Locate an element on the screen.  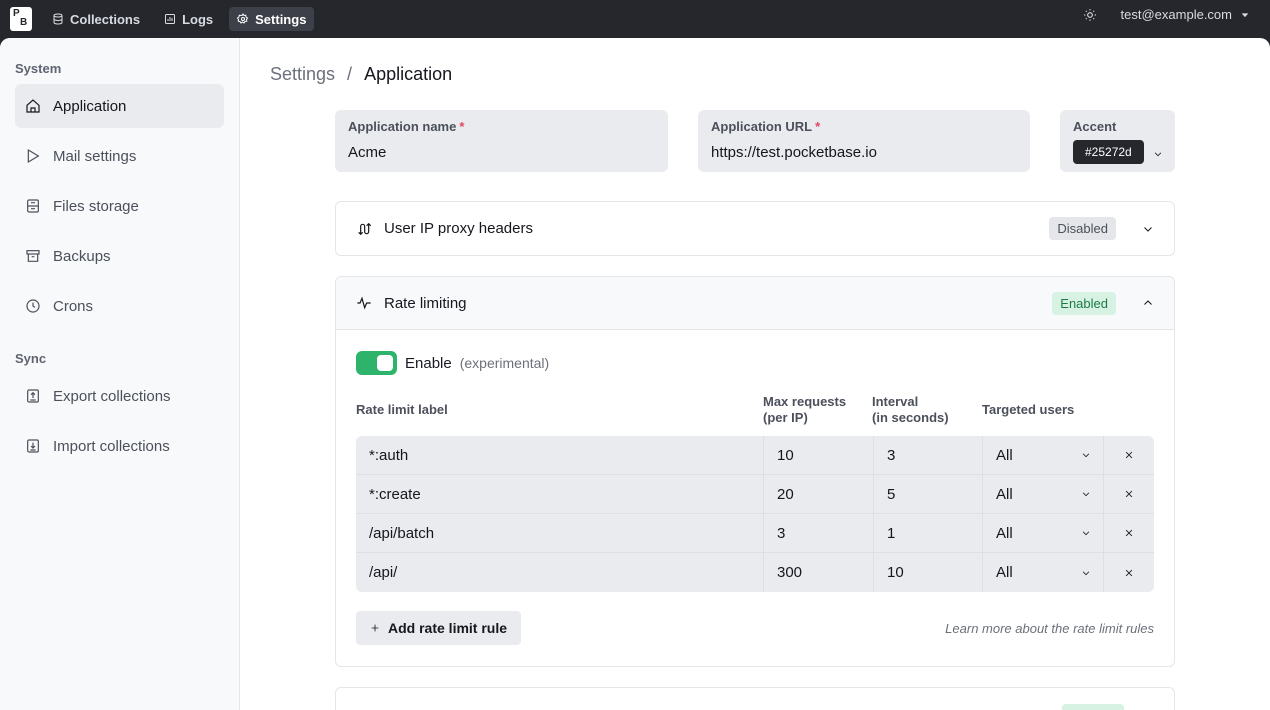
sidebar-item-application: Application is located at coordinates (119, 106).